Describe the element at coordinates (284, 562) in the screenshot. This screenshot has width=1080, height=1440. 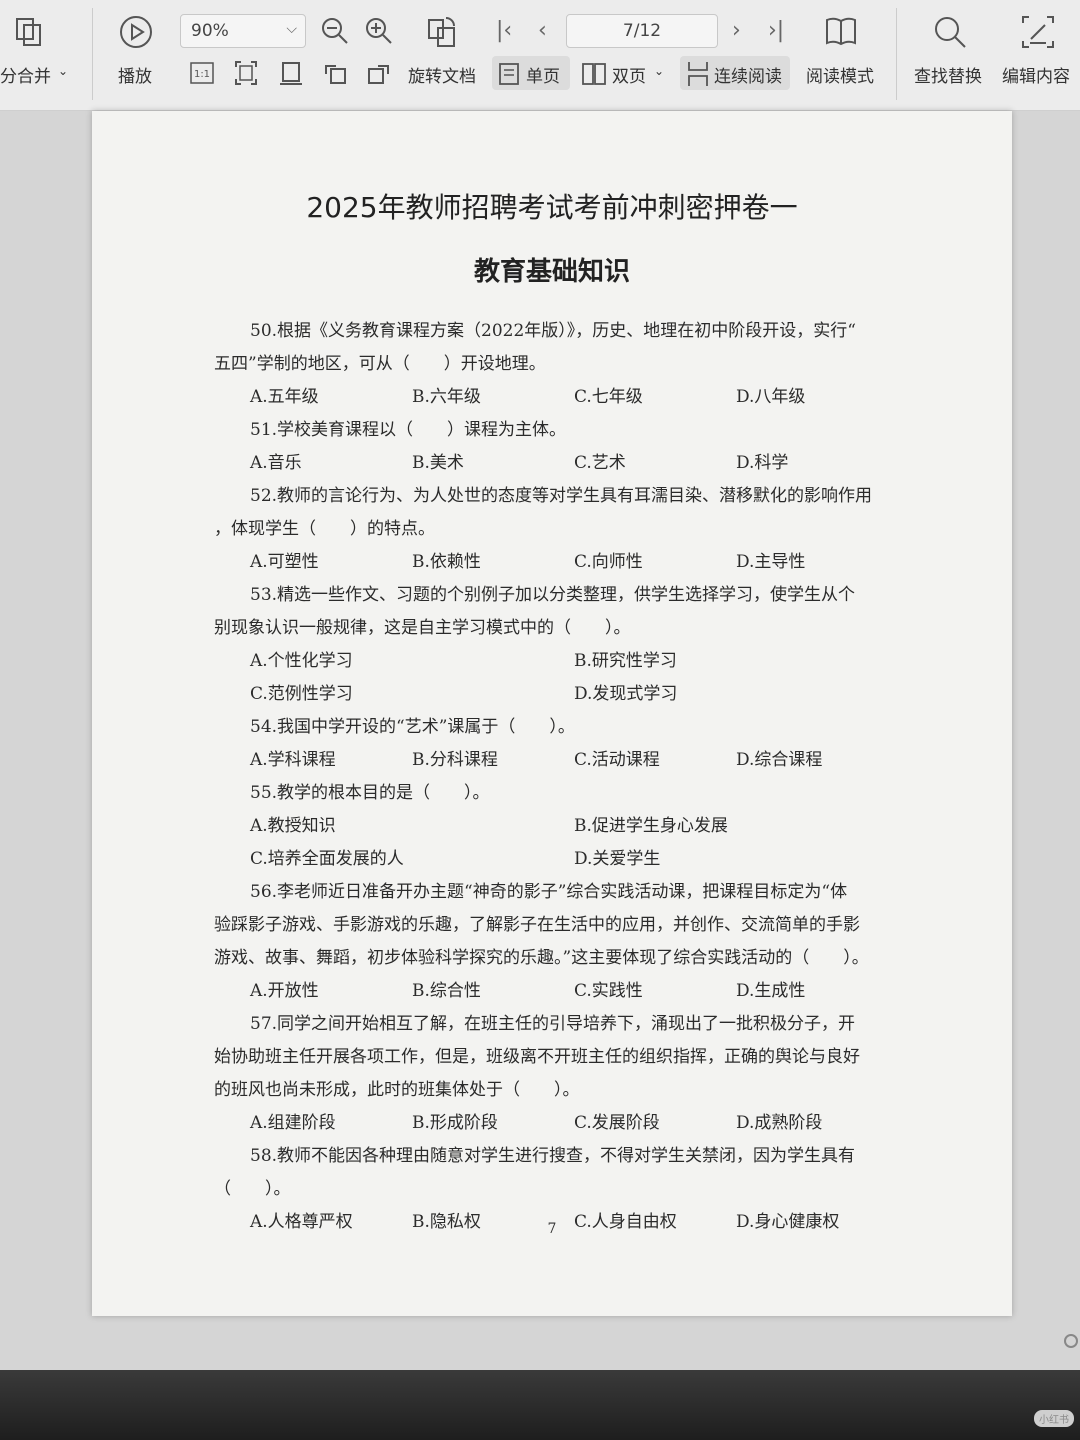
I see `answer-option: A.可塑性` at that location.